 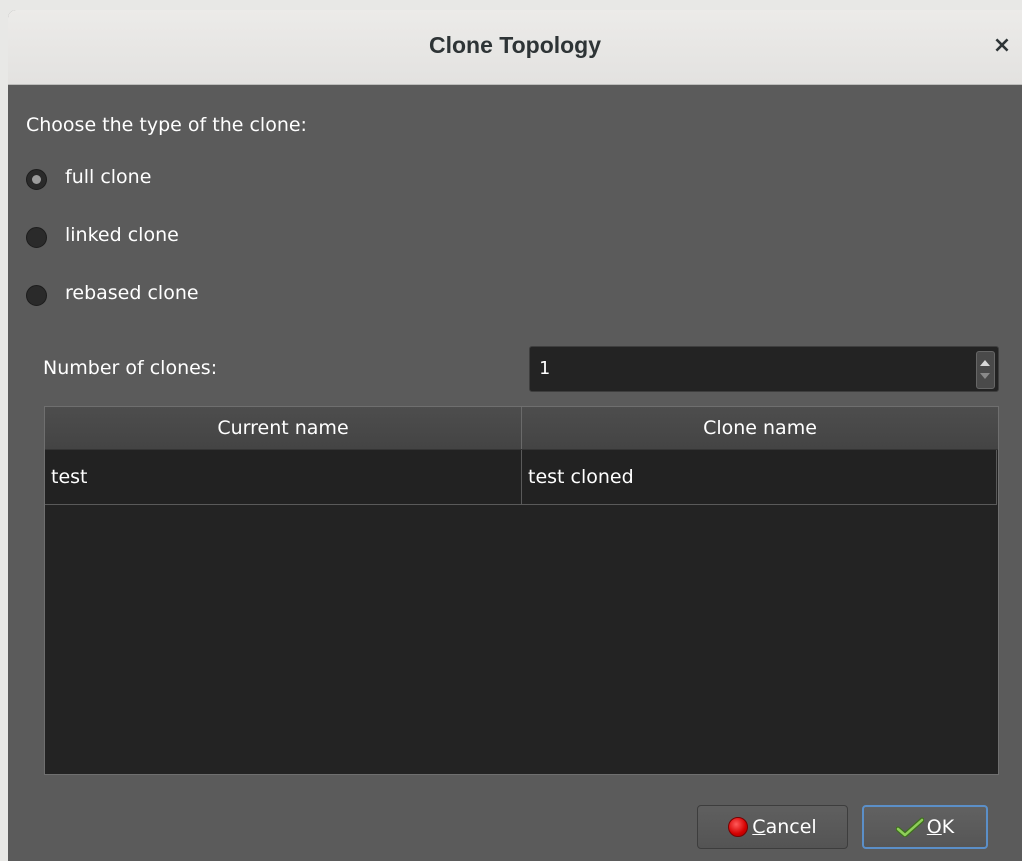 What do you see at coordinates (1002, 46) in the screenshot?
I see `close-icon: ×` at bounding box center [1002, 46].